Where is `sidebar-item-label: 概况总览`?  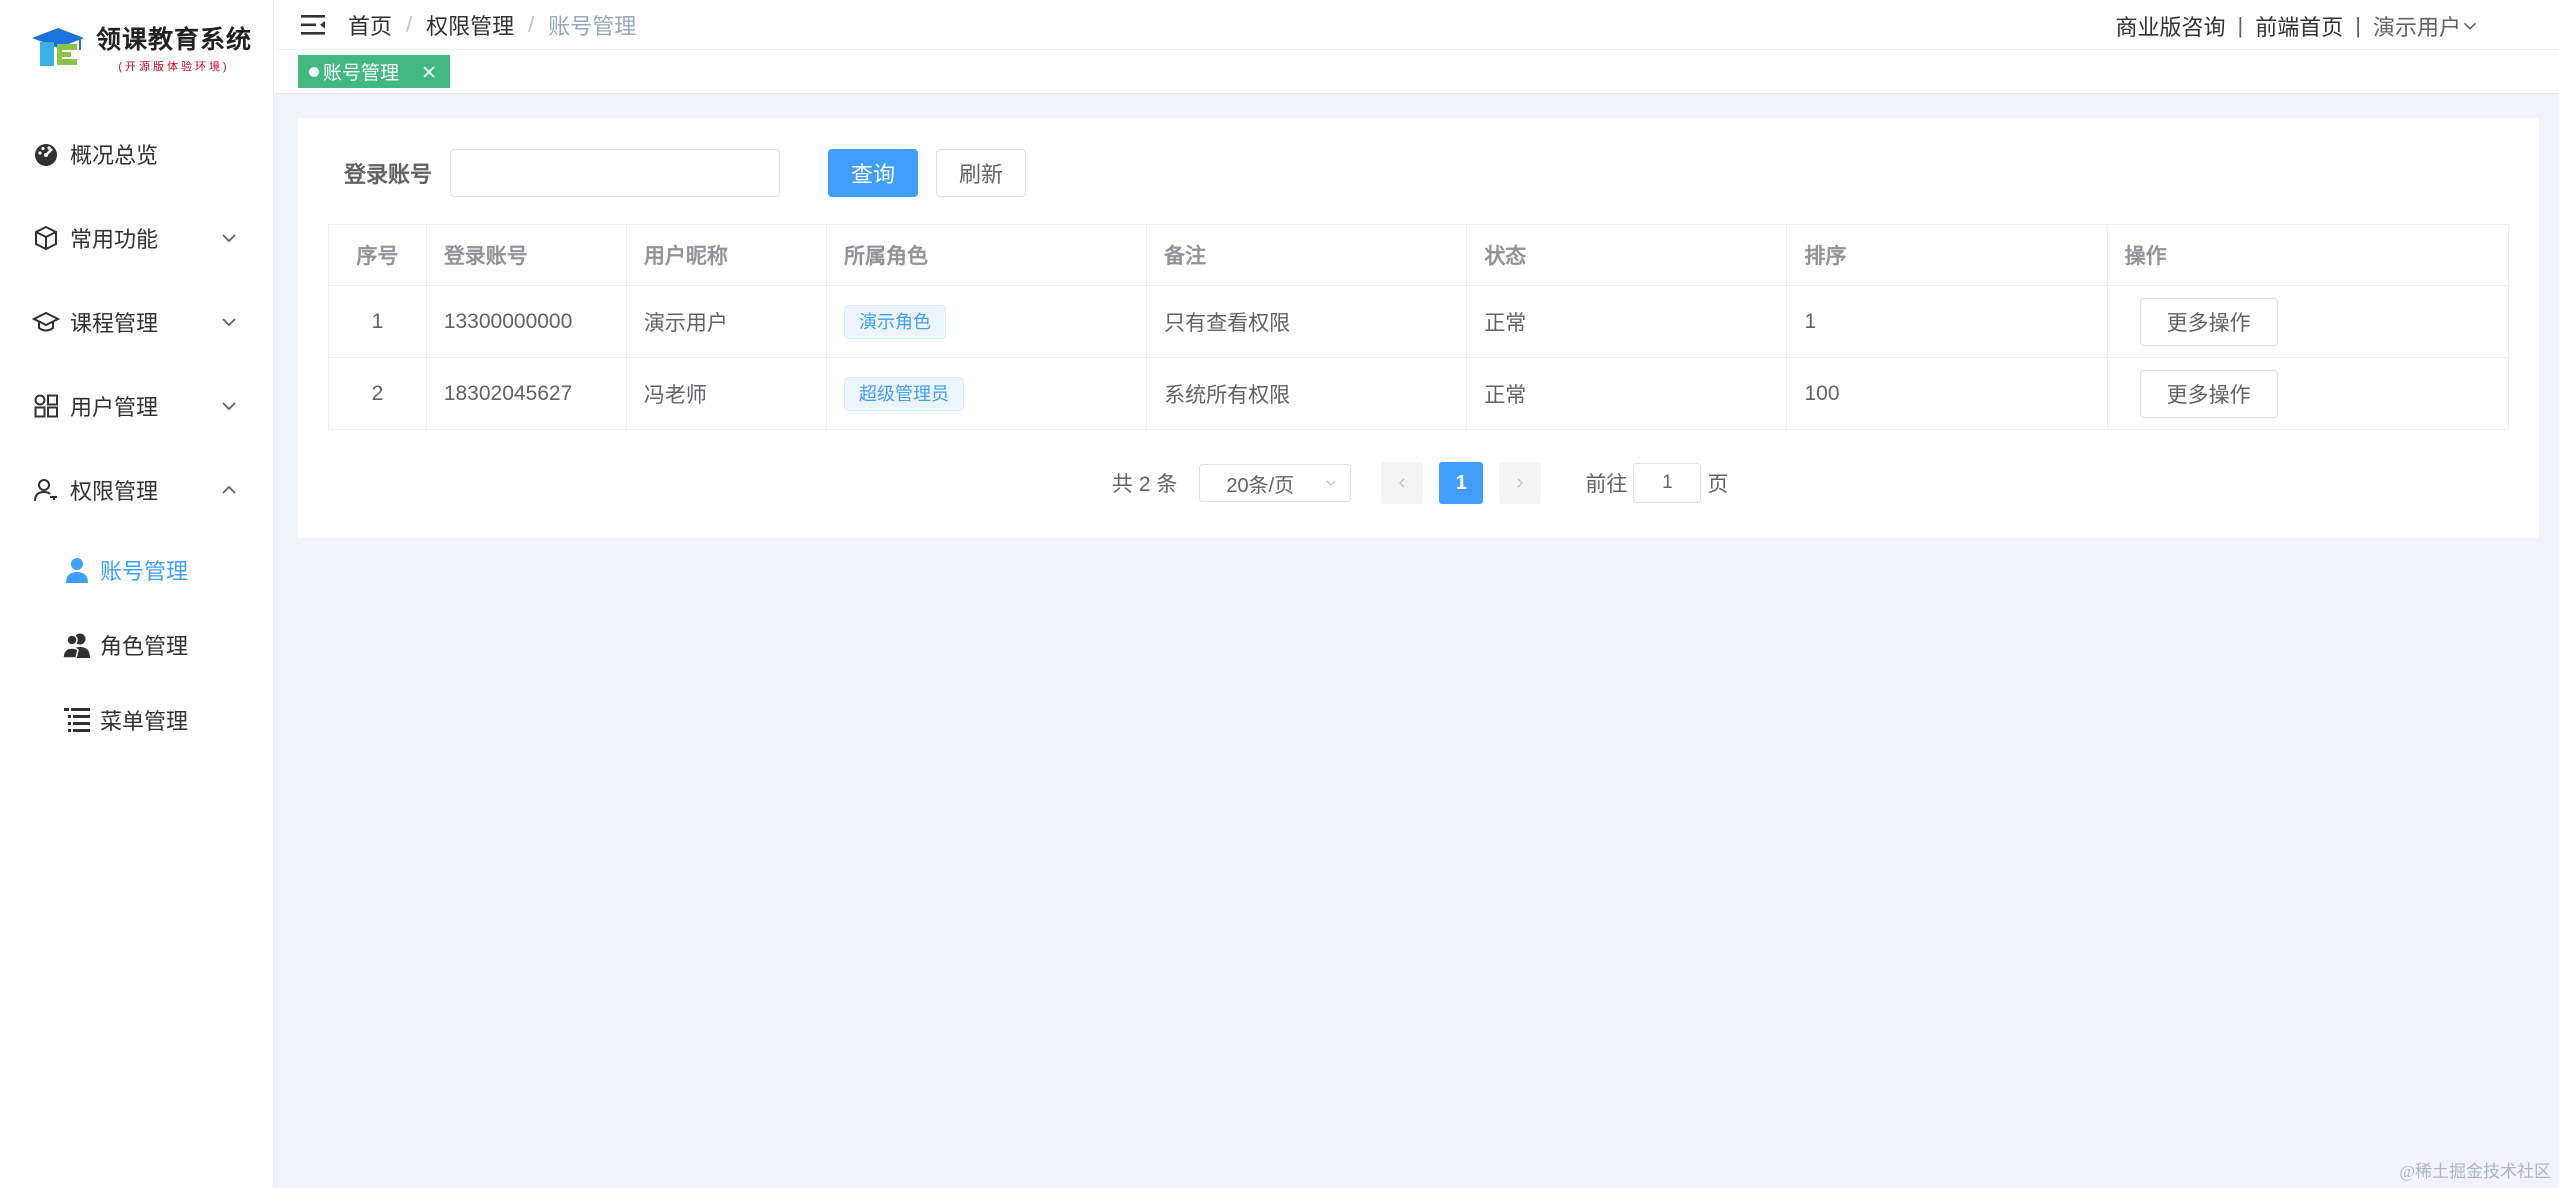
sidebar-item-label: 概况总览 is located at coordinates (114, 155).